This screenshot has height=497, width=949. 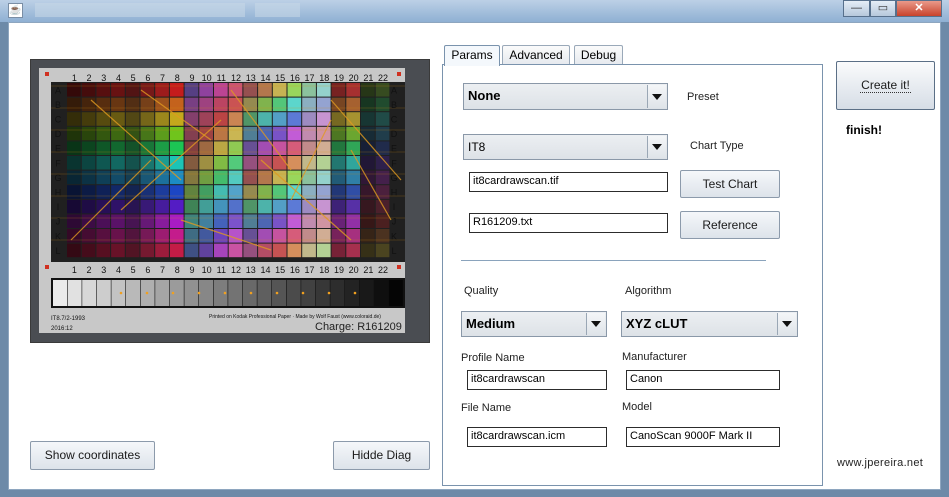 I want to click on model-field: CanoScan 9000F Mark II, so click(x=703, y=437).